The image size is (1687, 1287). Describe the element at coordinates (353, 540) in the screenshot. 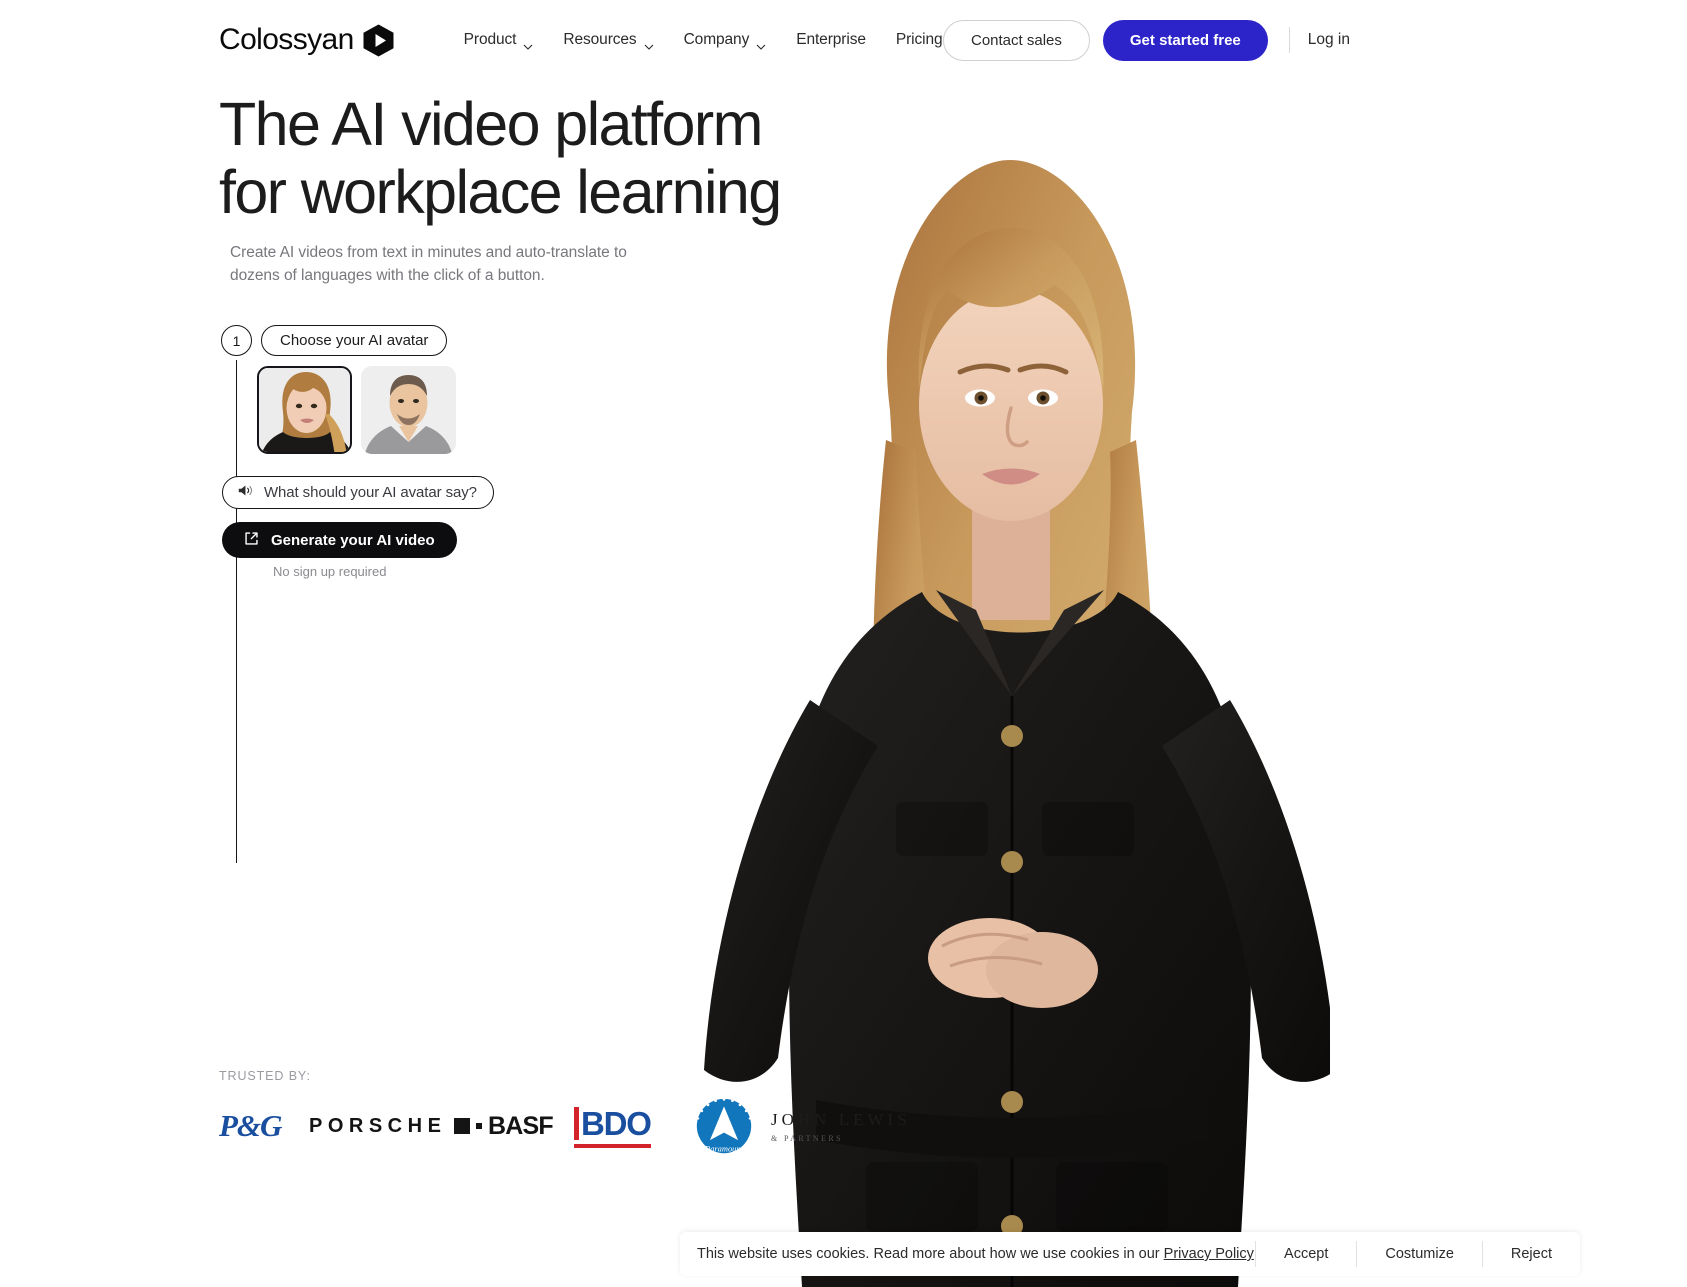

I see `generate-video-label: Generate your AI video` at that location.